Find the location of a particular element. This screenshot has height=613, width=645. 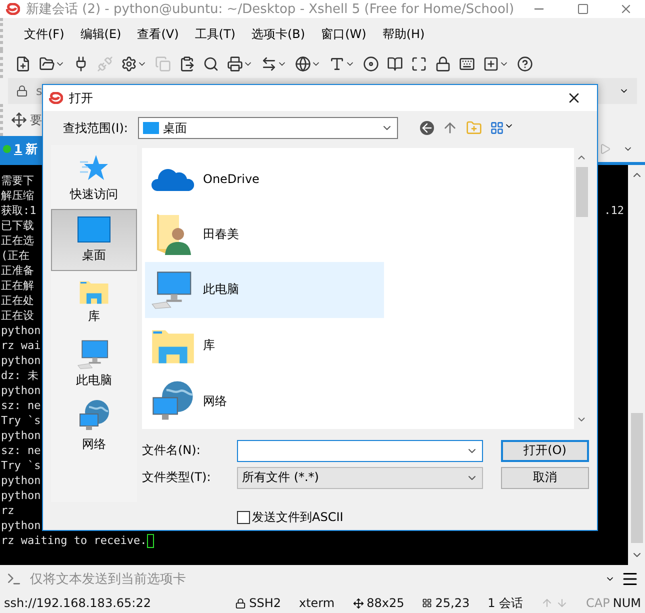

terminal-line: rz is located at coordinates (7, 510).